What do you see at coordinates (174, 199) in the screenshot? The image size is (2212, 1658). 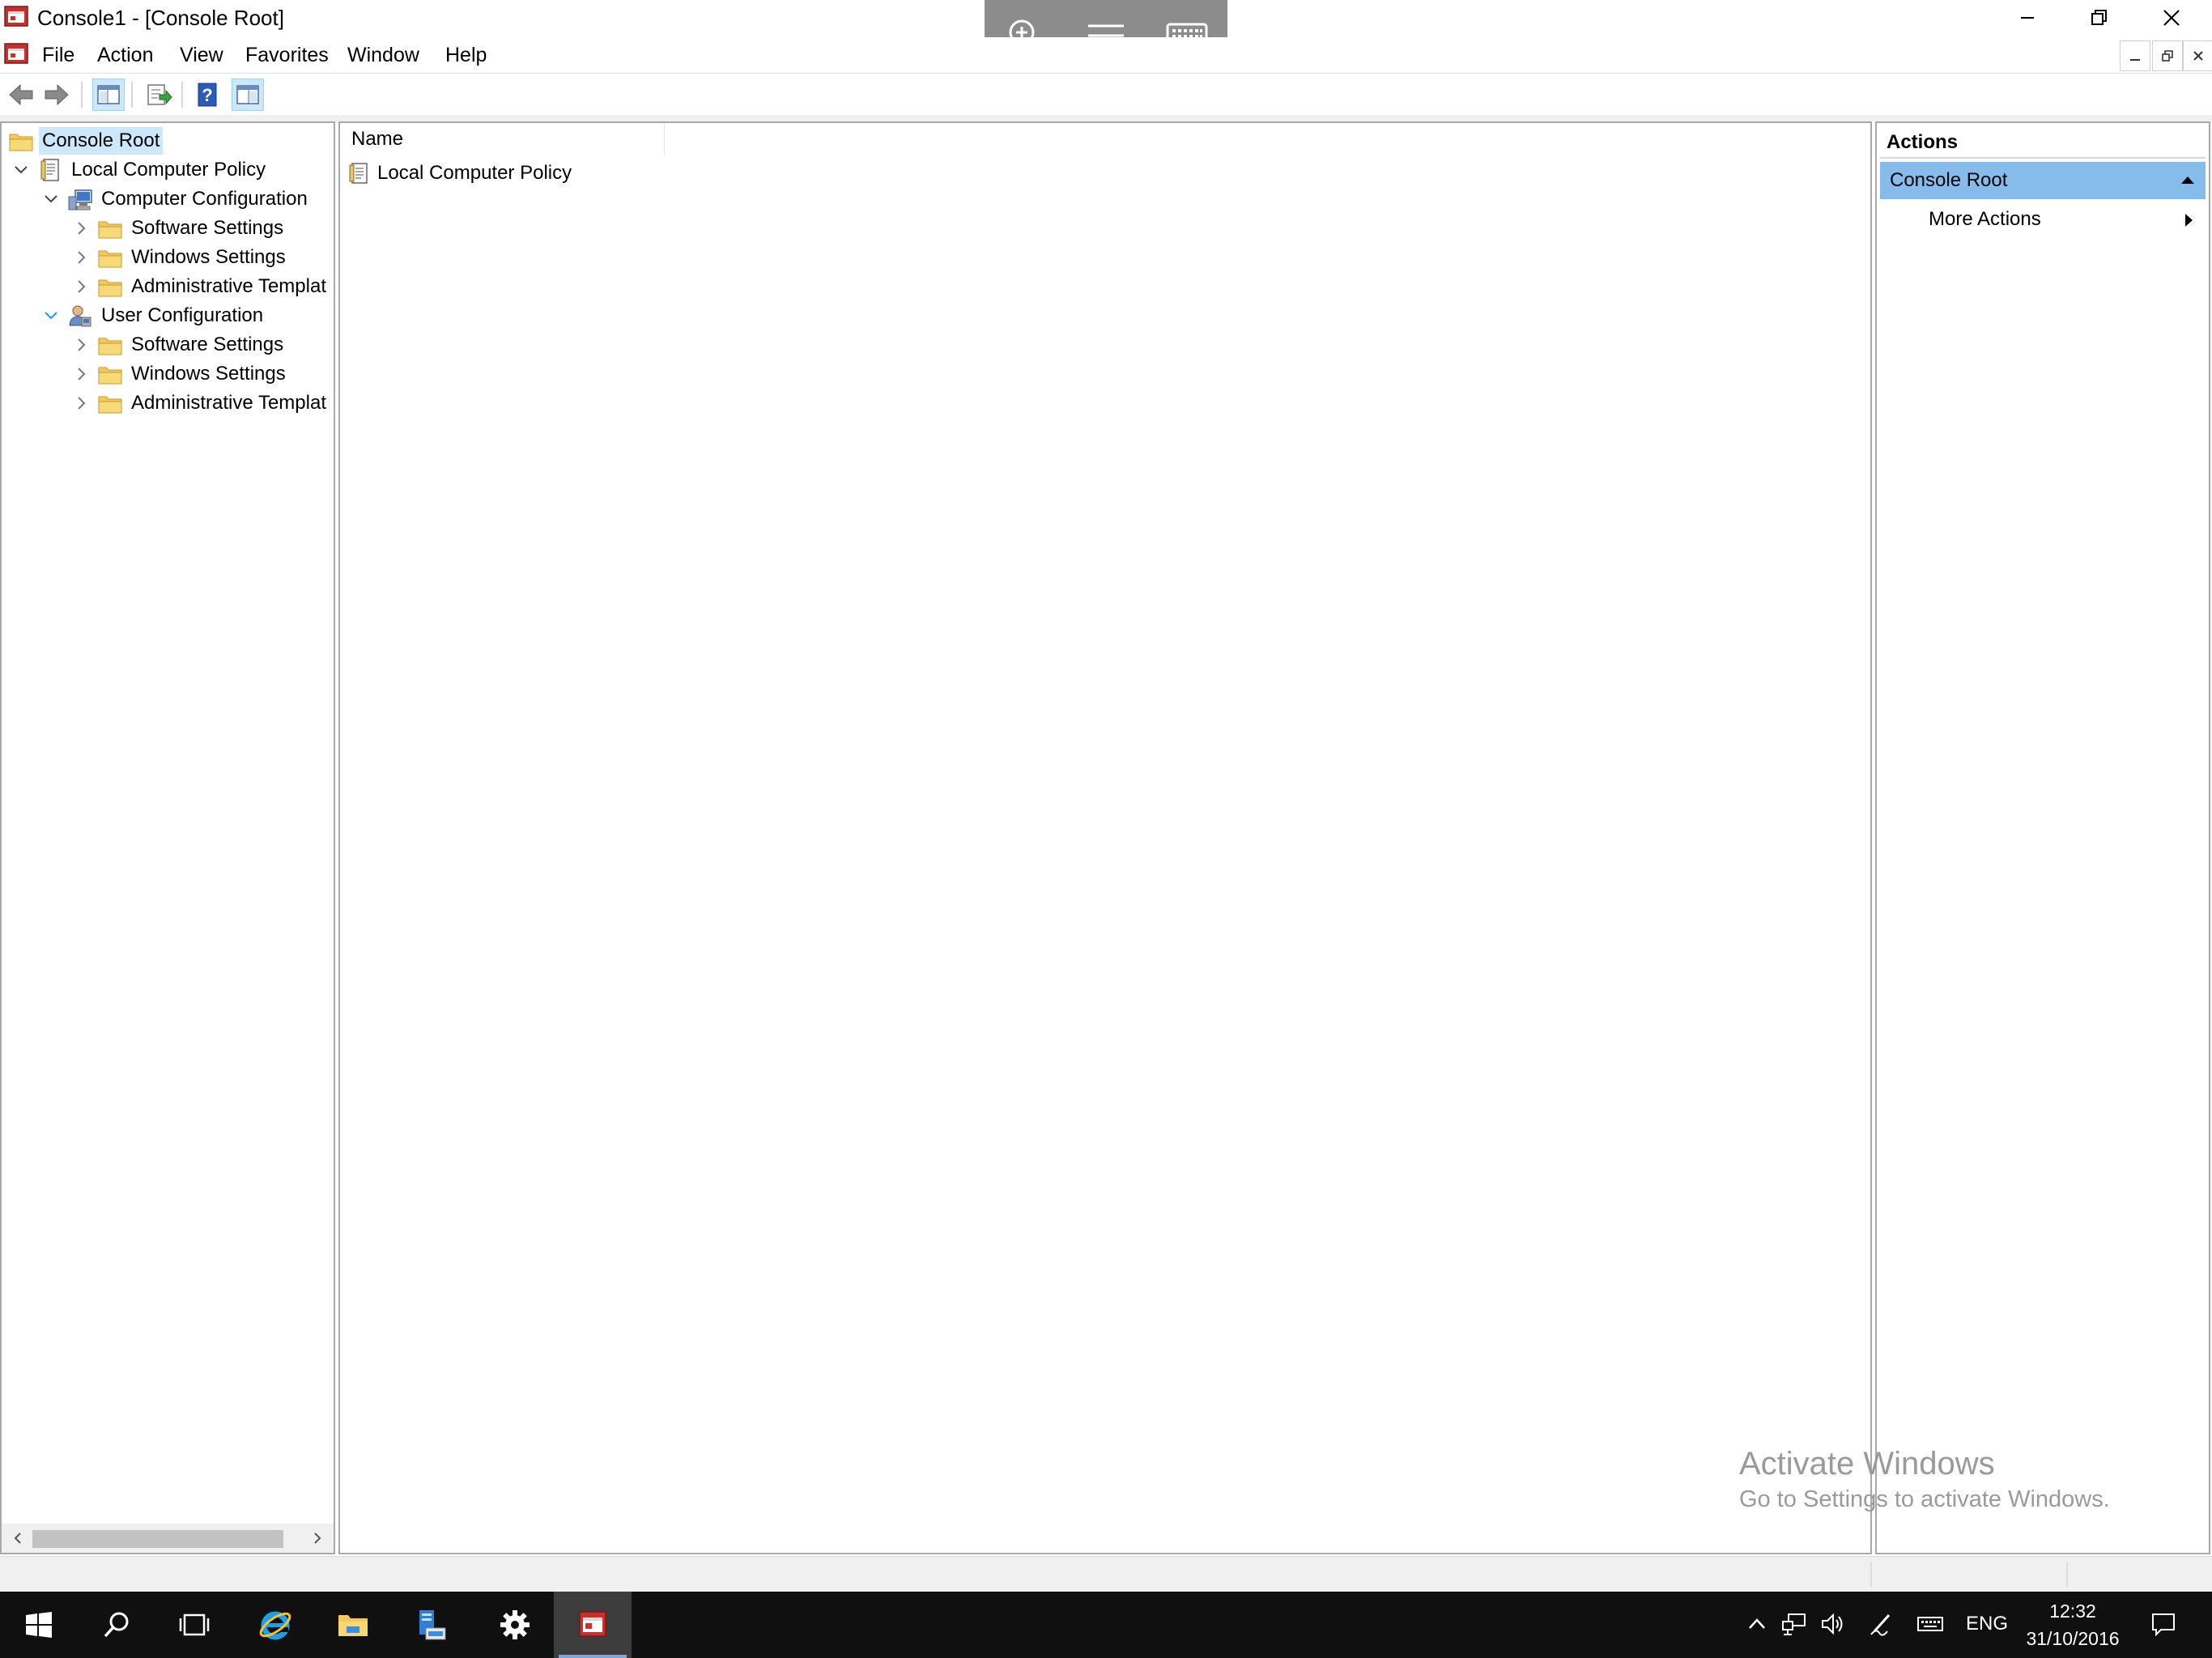 I see `tree-item: Computer Configuration` at bounding box center [174, 199].